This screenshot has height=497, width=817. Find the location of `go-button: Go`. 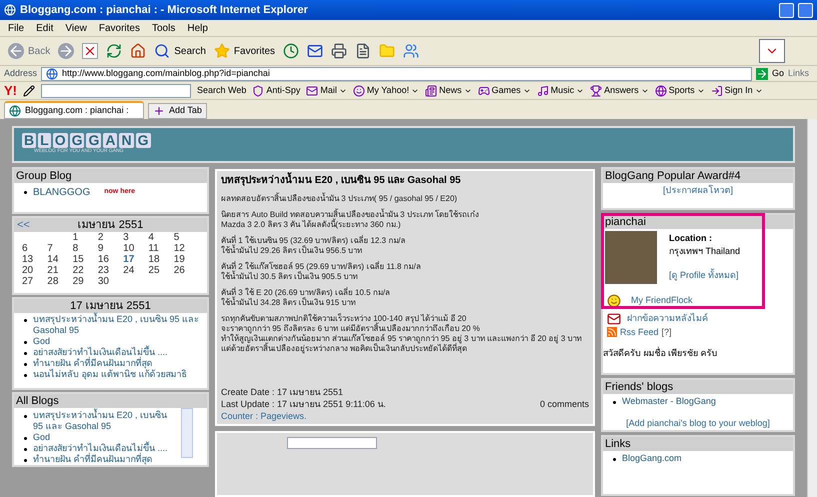

go-button: Go is located at coordinates (770, 73).